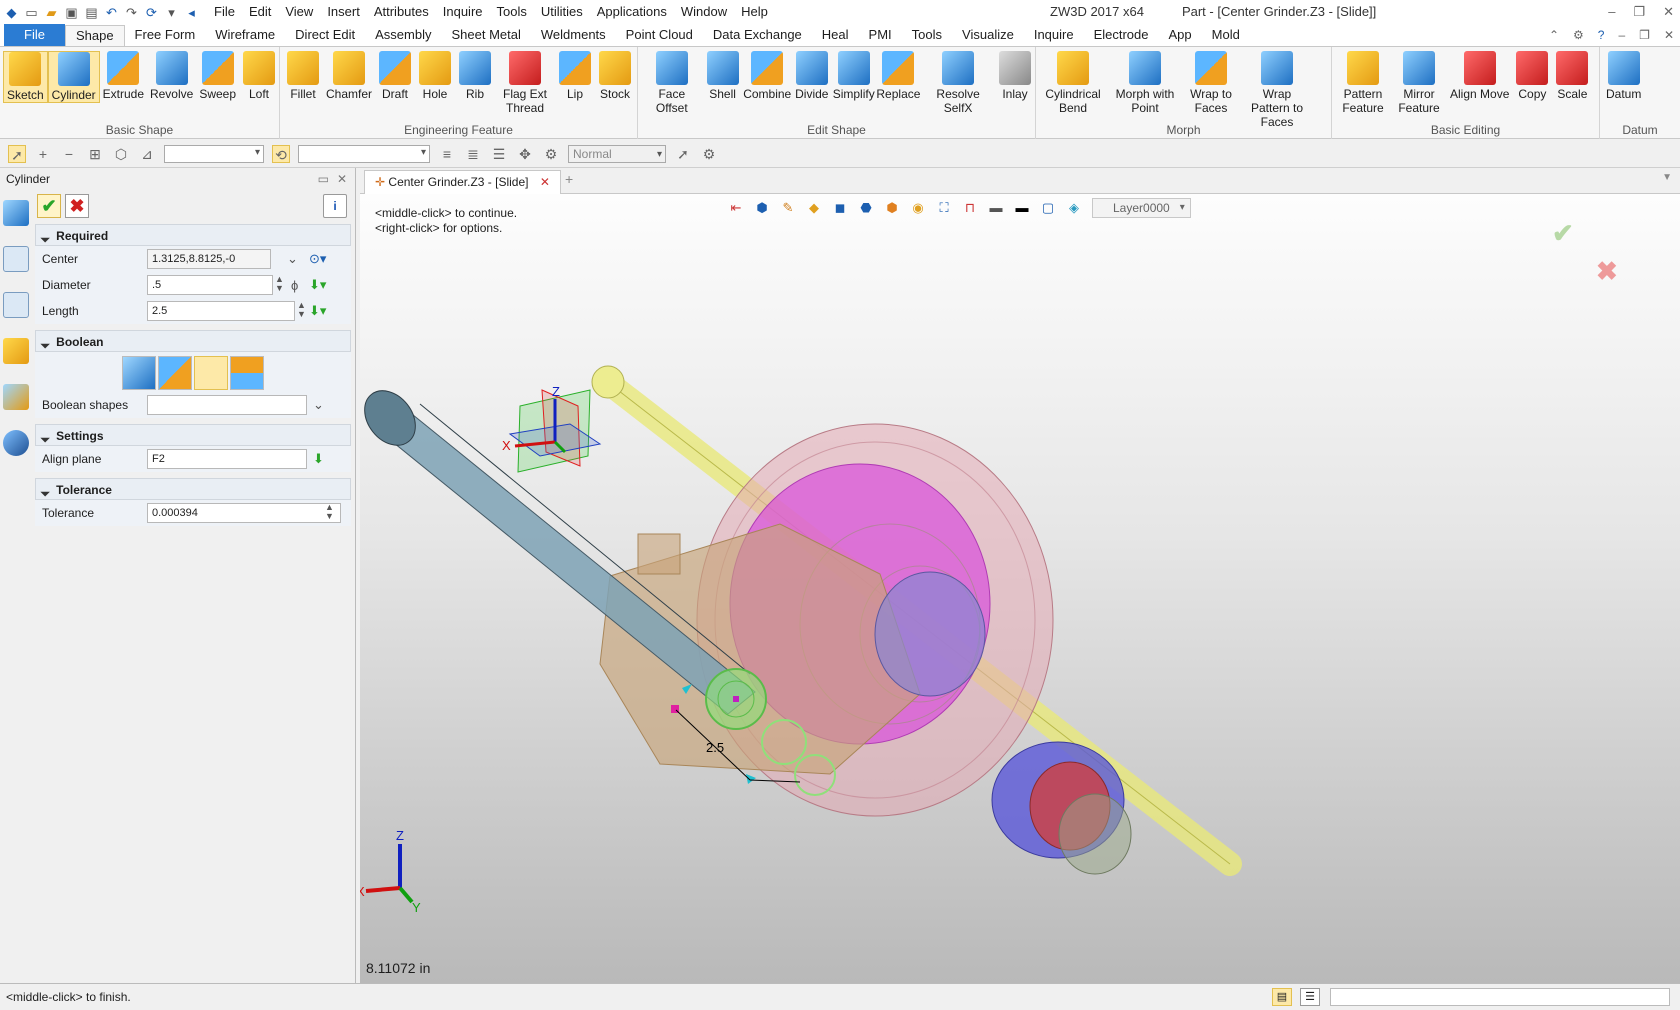  I want to click on history-tab-icon, so click(16, 259).